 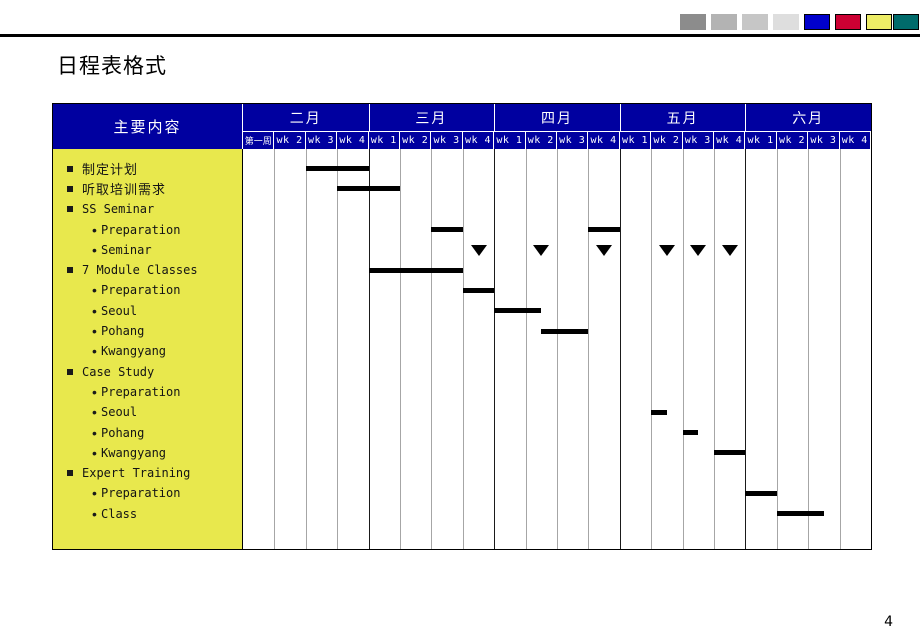 What do you see at coordinates (682, 118) in the screenshot?
I see `month-header-4: 五月` at bounding box center [682, 118].